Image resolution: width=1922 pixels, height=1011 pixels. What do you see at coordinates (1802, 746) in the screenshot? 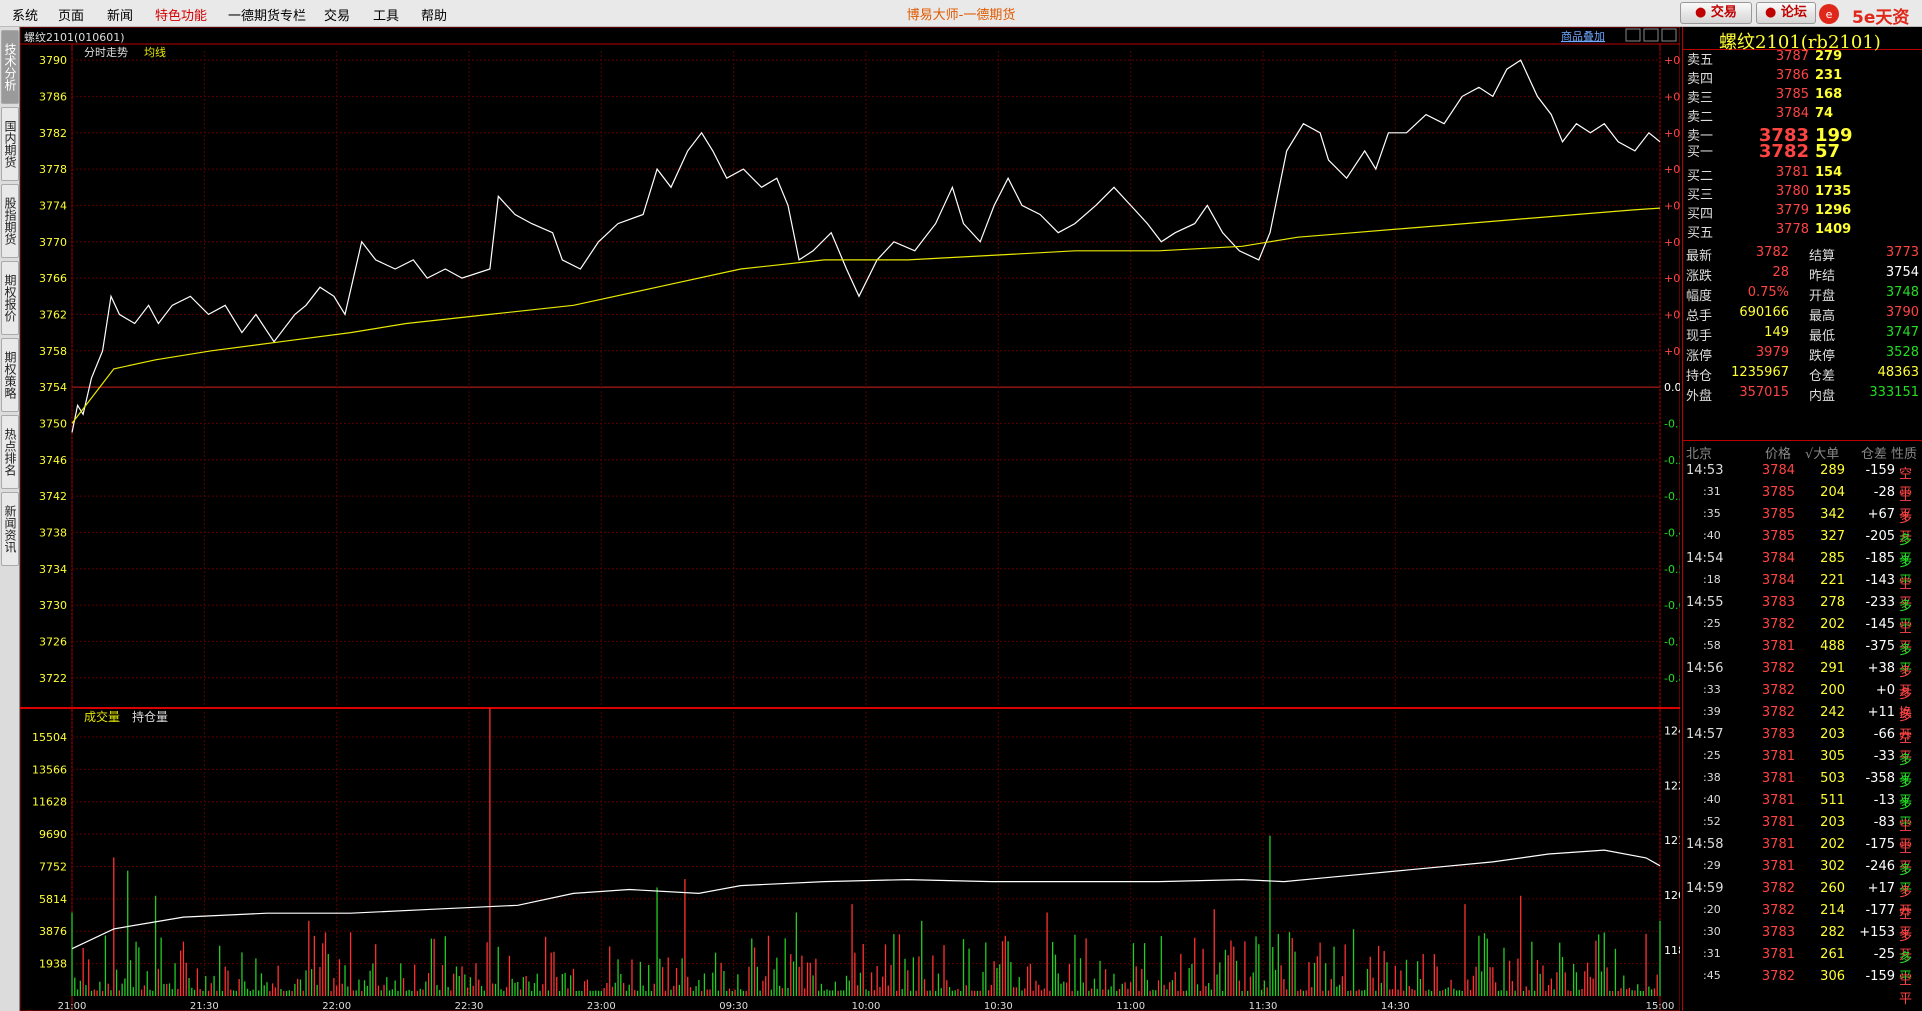
I see `tick-row: 14:57 3783 203 -66 空平` at bounding box center [1802, 746].